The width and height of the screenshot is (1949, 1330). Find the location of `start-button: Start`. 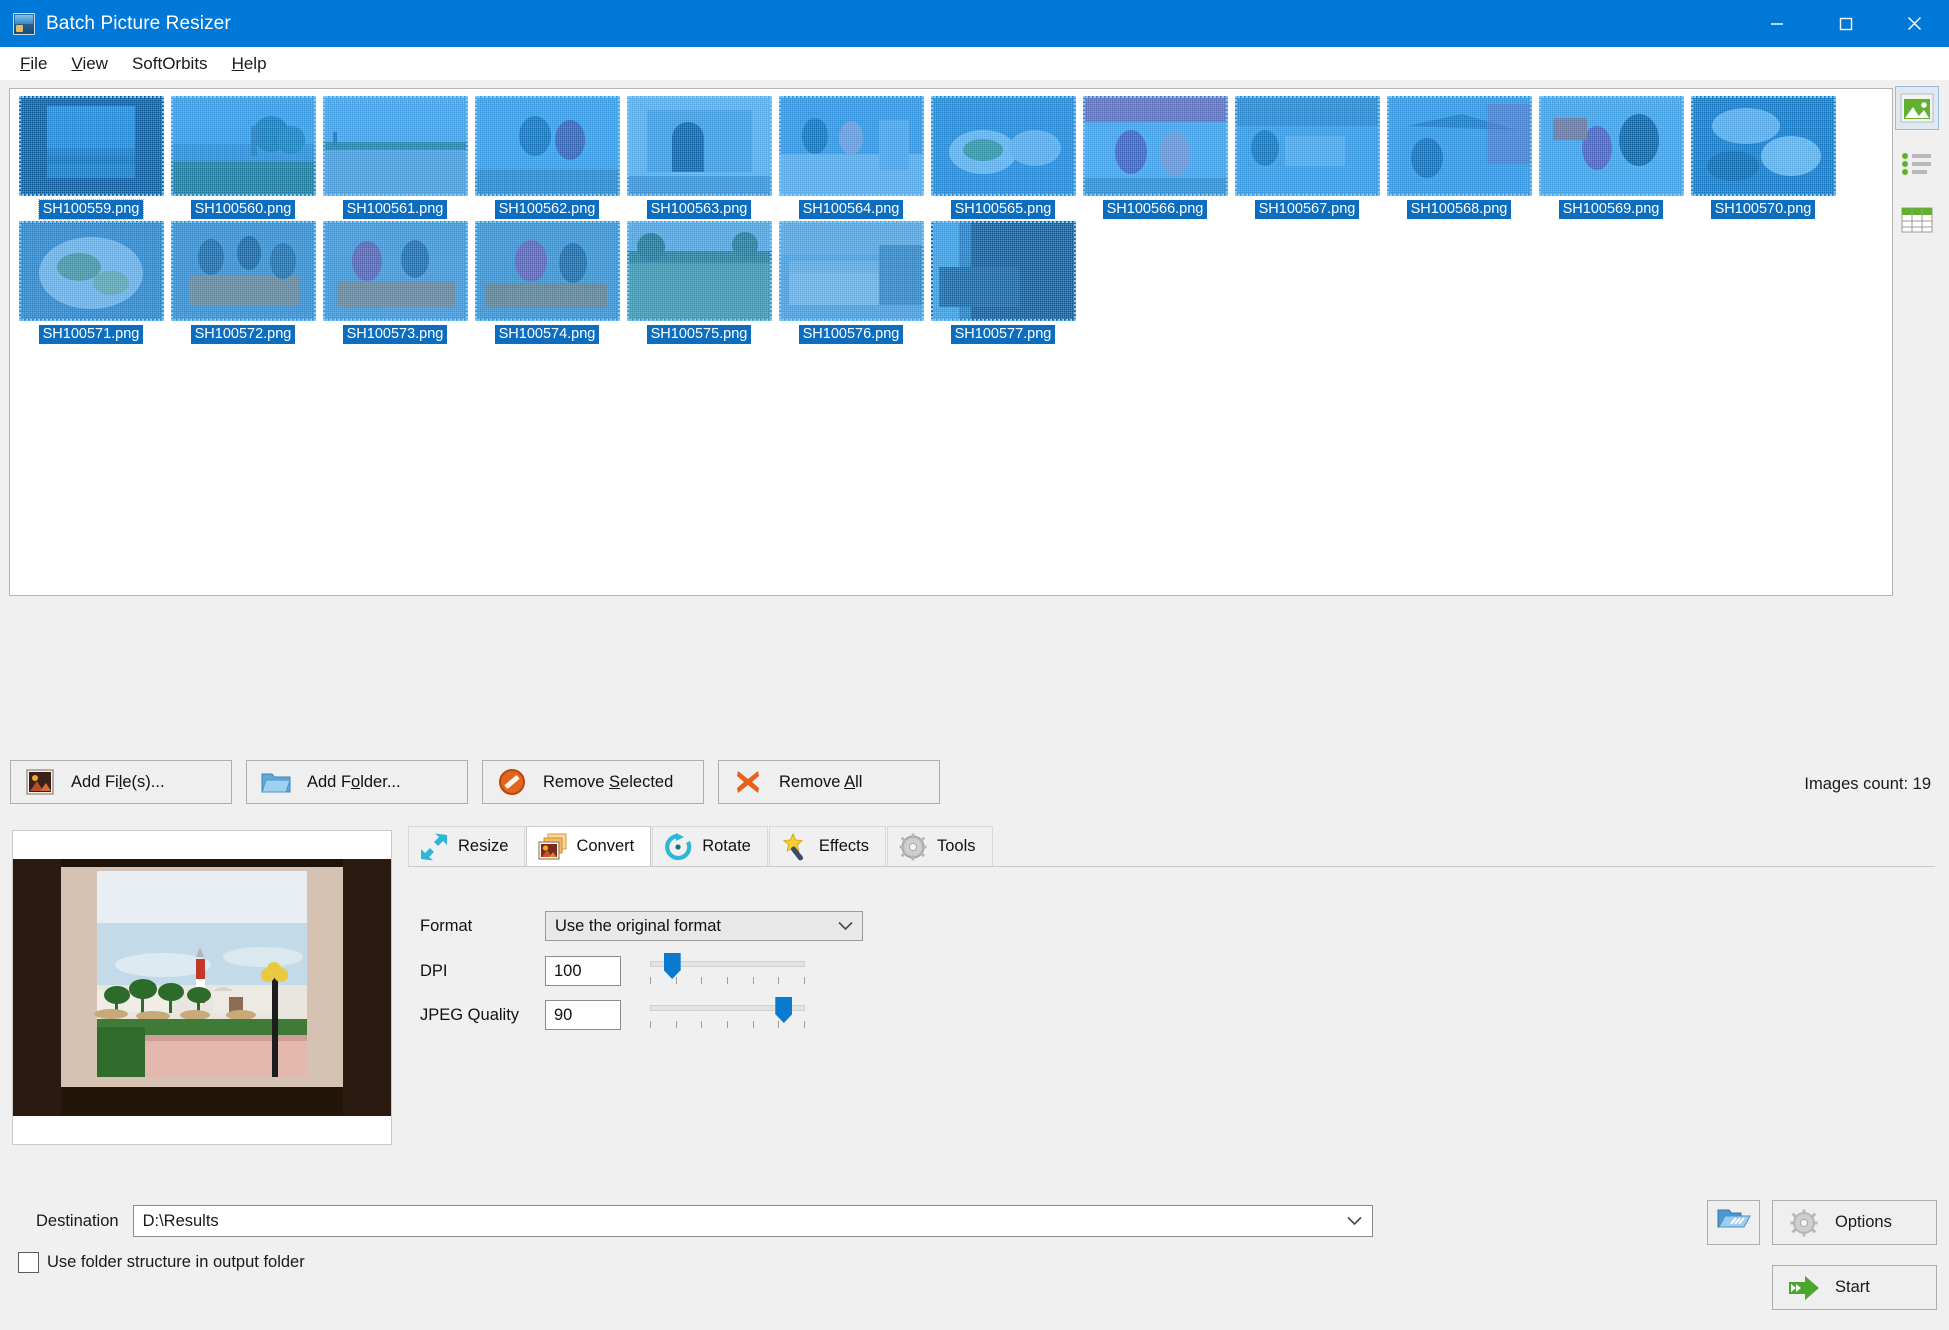

start-button: Start is located at coordinates (1854, 1287).